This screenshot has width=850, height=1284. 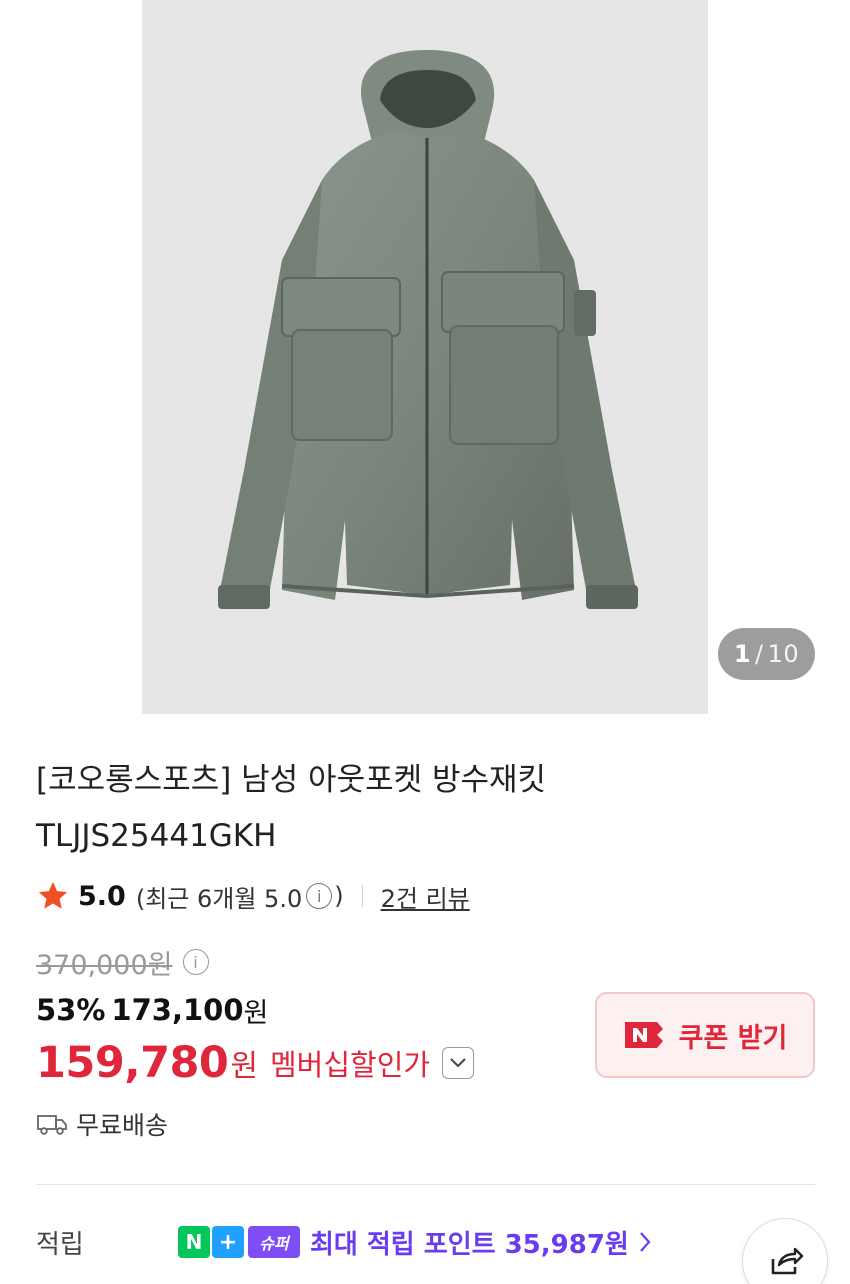 I want to click on product-title: [코오롱스포츠] 남성 아웃포켓 방수재킷 TLJJS25441GKH, so click(x=406, y=808).